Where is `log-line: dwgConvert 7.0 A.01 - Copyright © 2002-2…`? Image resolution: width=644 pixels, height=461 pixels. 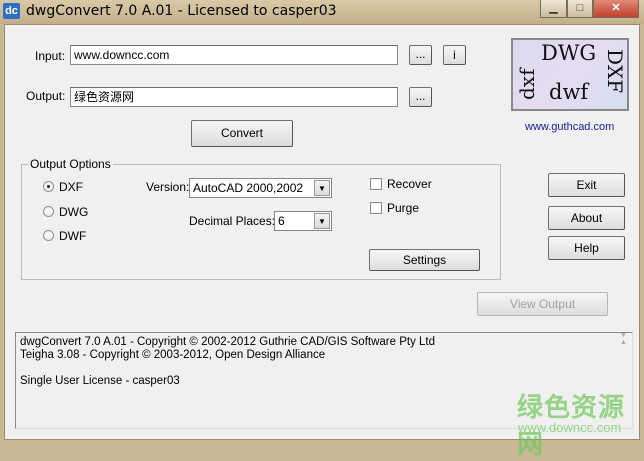
log-line: dwgConvert 7.0 A.01 - Copyright © 2002-2… is located at coordinates (228, 342).